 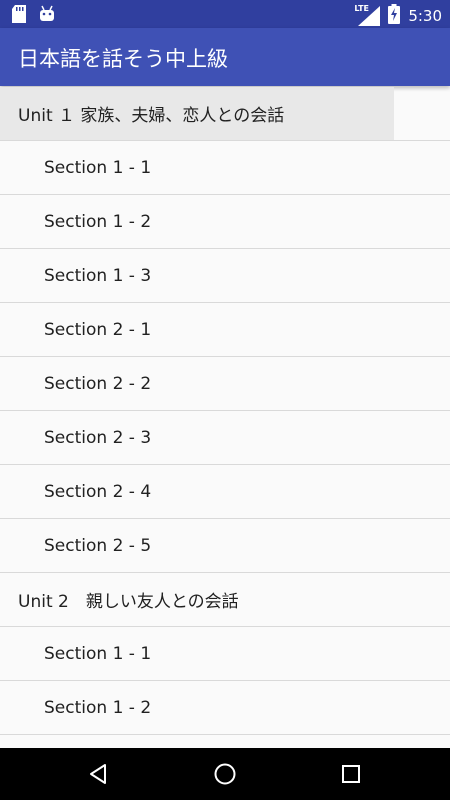 I want to click on section-item, so click(x=225, y=741).